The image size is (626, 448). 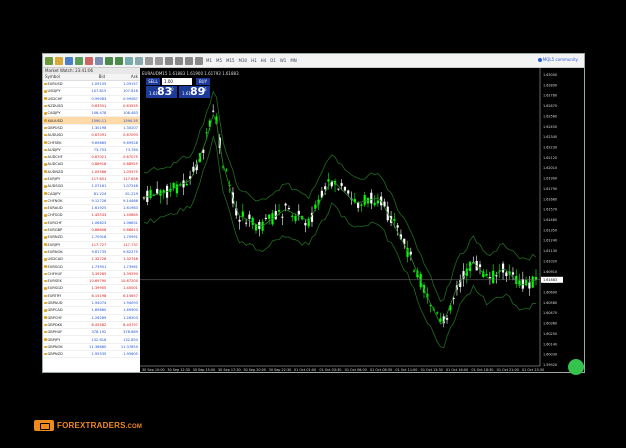 I want to click on col-bid: Bid, so click(x=90, y=77).